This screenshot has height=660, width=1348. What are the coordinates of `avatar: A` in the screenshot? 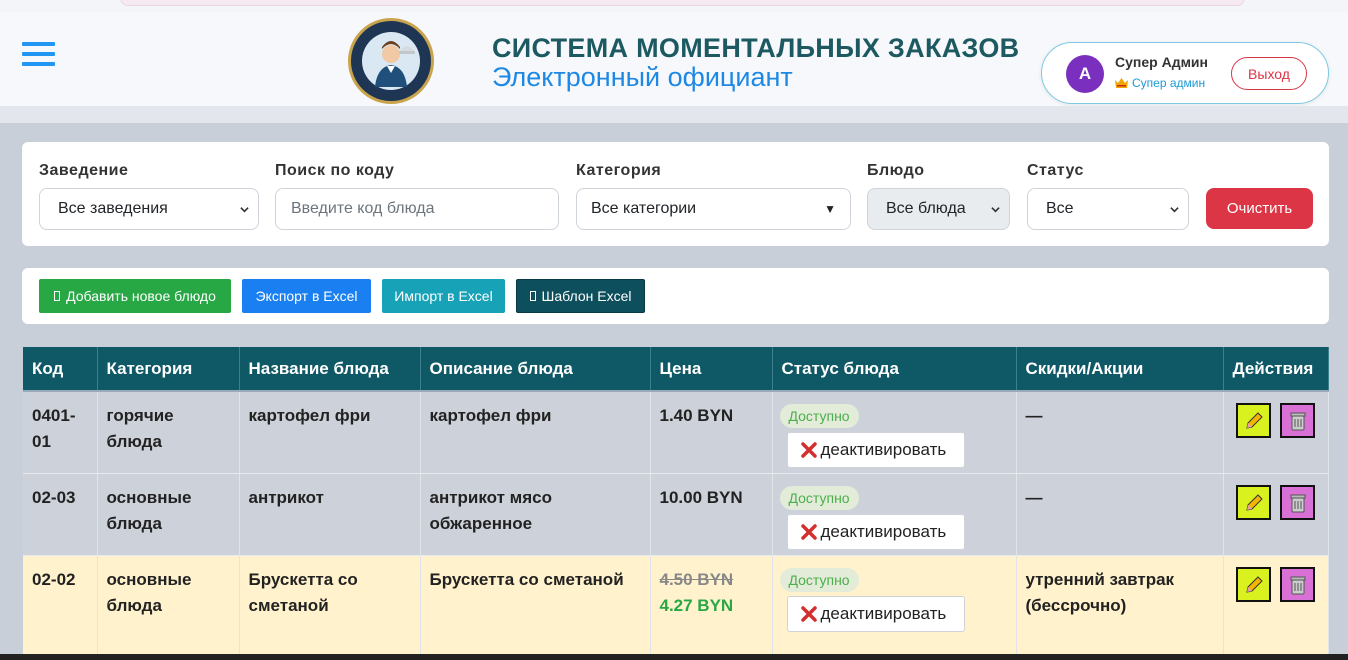 It's located at (1085, 74).